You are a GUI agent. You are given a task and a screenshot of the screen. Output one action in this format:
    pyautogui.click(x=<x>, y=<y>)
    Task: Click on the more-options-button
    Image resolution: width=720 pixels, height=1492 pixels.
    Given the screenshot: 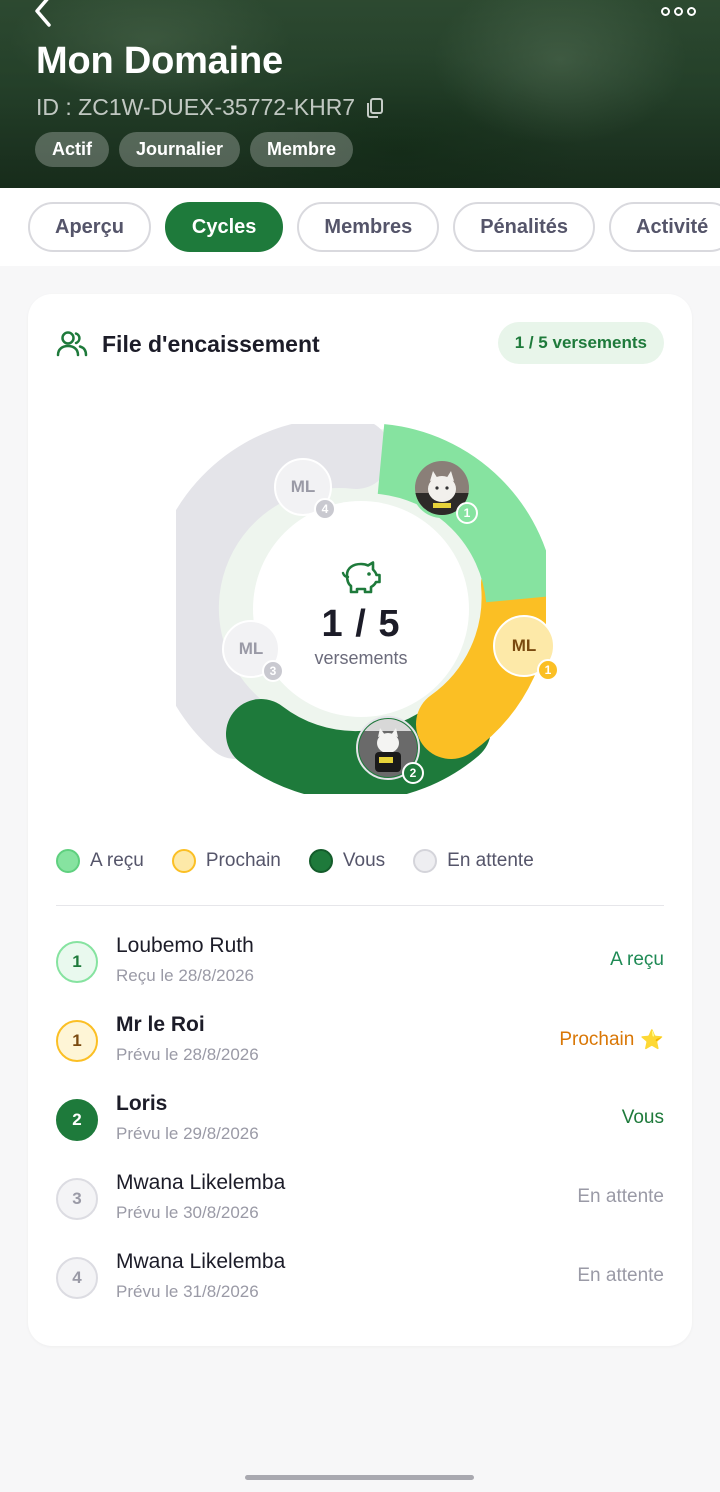 What is the action you would take?
    pyautogui.click(x=678, y=11)
    